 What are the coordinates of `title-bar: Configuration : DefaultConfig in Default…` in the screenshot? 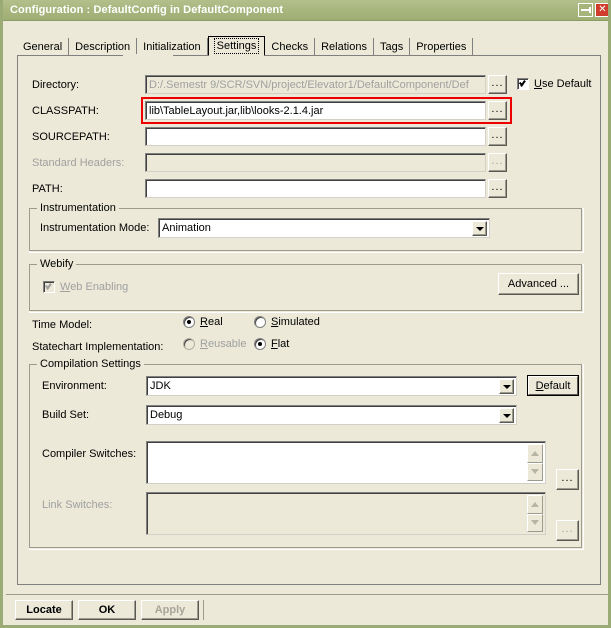 It's located at (305, 10).